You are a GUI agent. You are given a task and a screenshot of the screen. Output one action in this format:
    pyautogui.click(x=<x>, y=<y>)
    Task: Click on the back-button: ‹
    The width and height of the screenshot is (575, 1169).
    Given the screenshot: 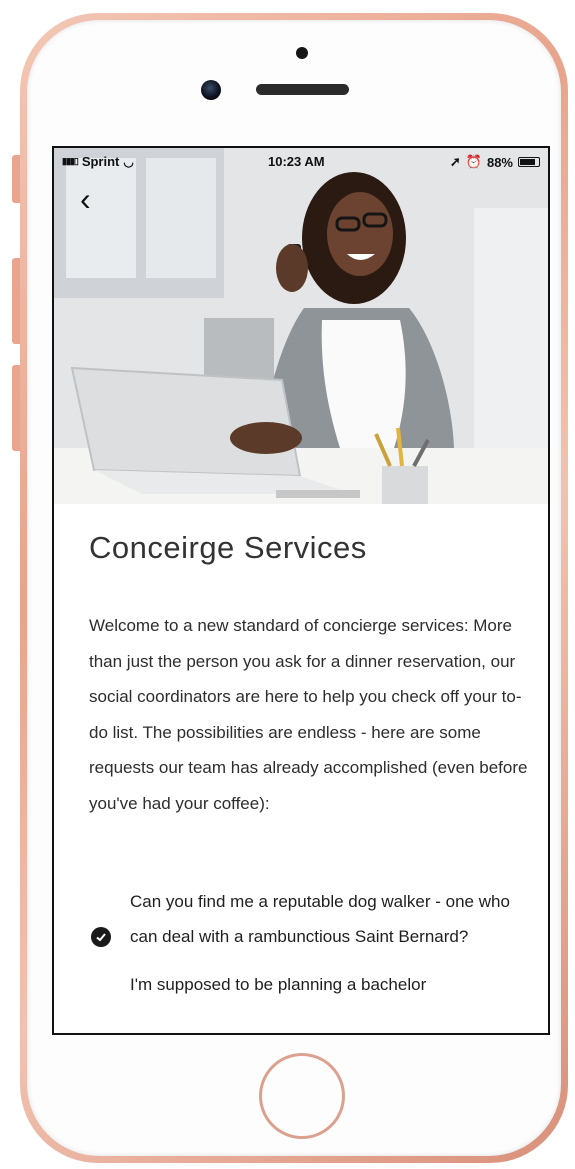 What is the action you would take?
    pyautogui.click(x=95, y=199)
    